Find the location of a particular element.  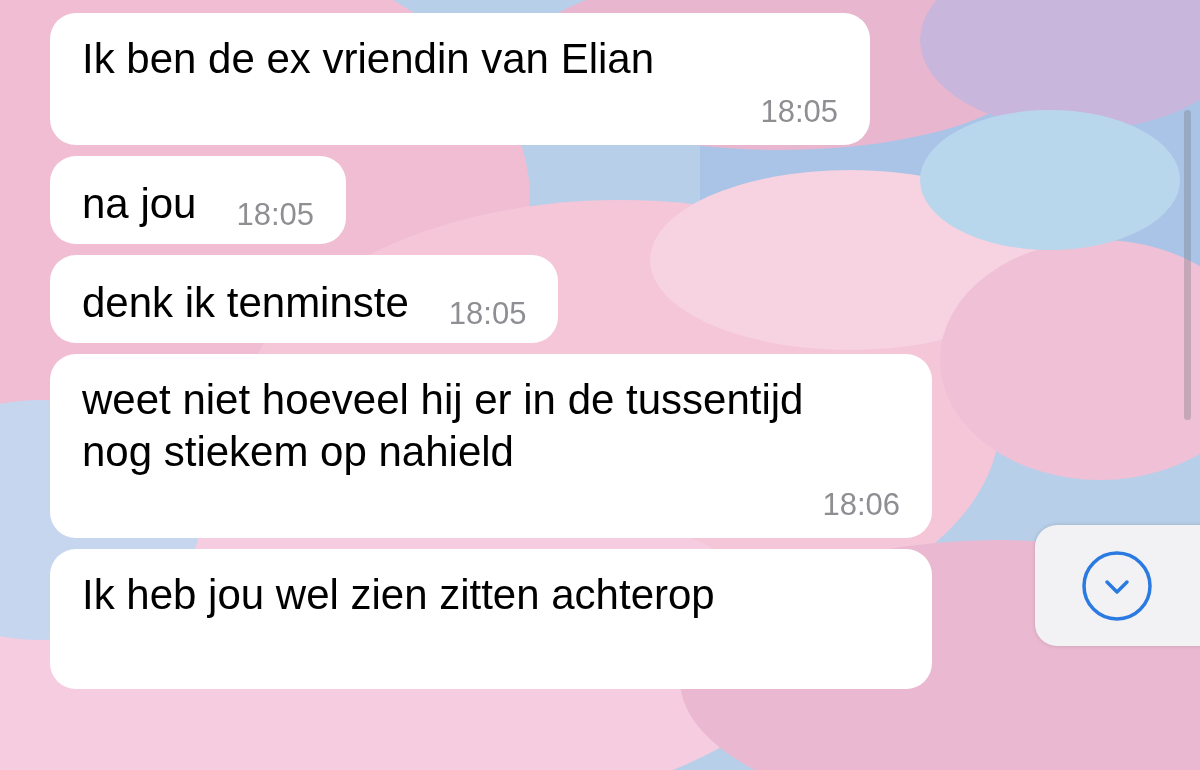

message-text: Ik ben de ex vriendin van Elian is located at coordinates (369, 59).